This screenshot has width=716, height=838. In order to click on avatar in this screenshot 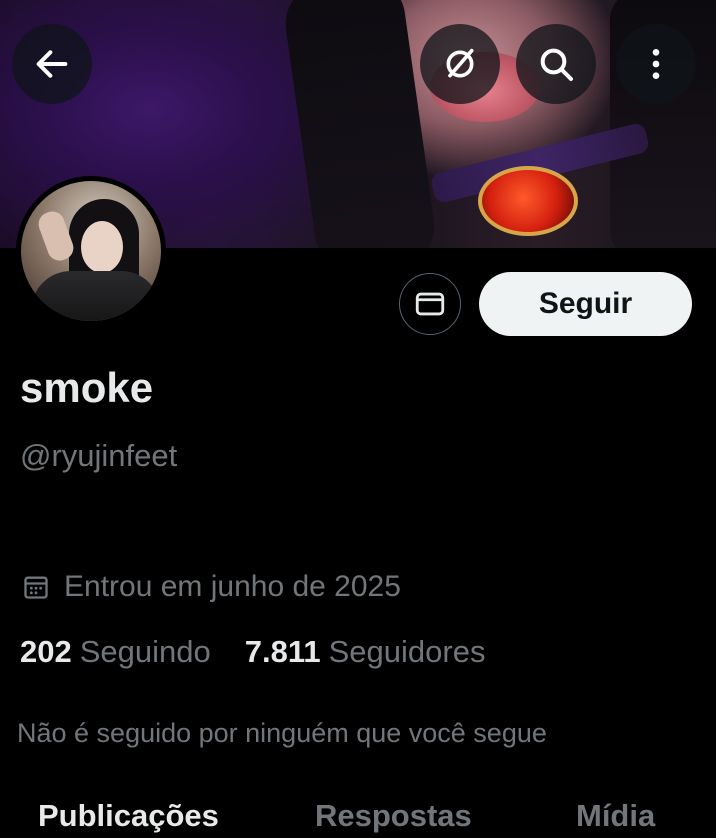, I will do `click(91, 251)`.